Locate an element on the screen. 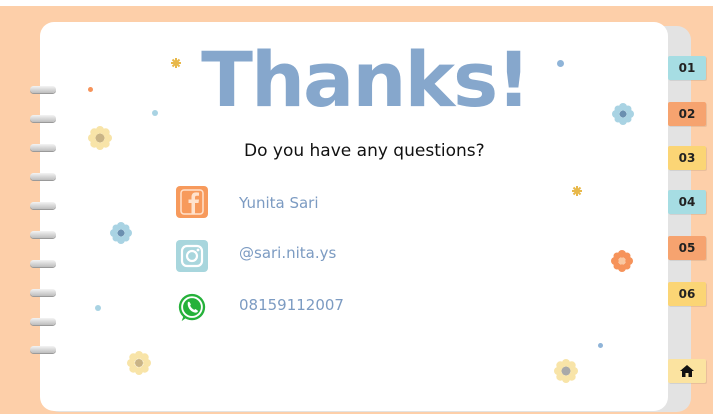 This screenshot has width=713, height=414. tab-04: 04 is located at coordinates (687, 202).